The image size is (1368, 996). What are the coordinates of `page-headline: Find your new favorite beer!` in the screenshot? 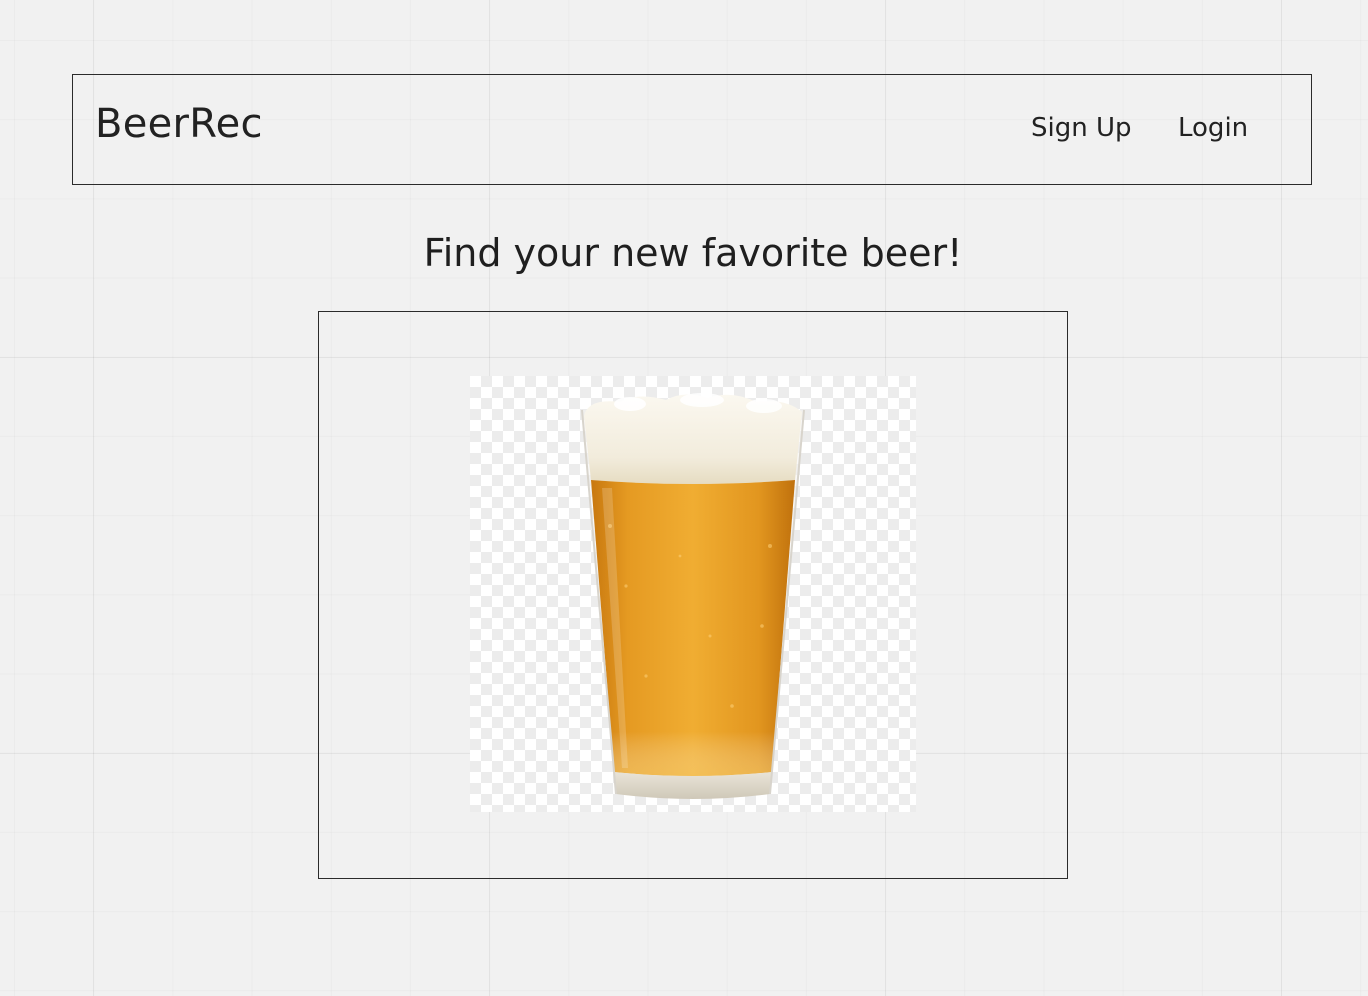 It's located at (693, 253).